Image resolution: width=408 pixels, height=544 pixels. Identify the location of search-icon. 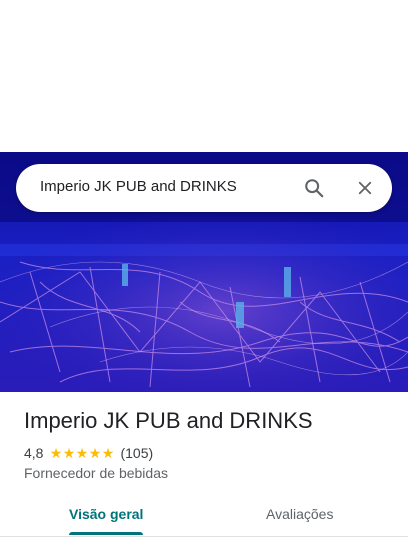
(314, 188).